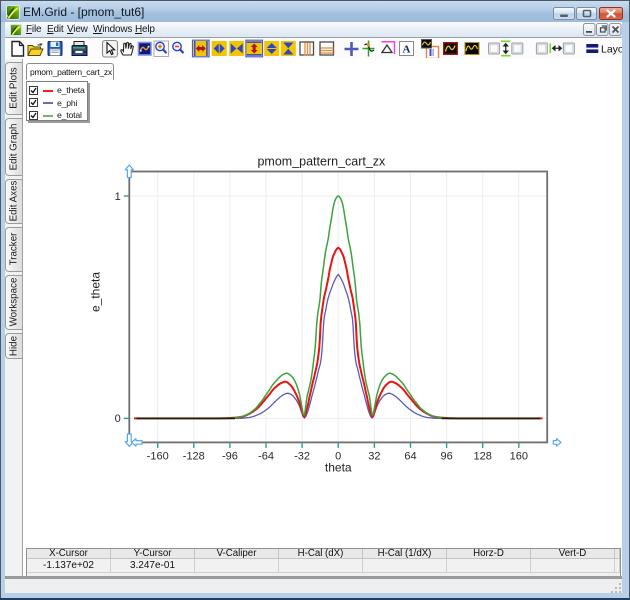 The image size is (630, 600). I want to click on svg-text: -32, so click(302, 457).